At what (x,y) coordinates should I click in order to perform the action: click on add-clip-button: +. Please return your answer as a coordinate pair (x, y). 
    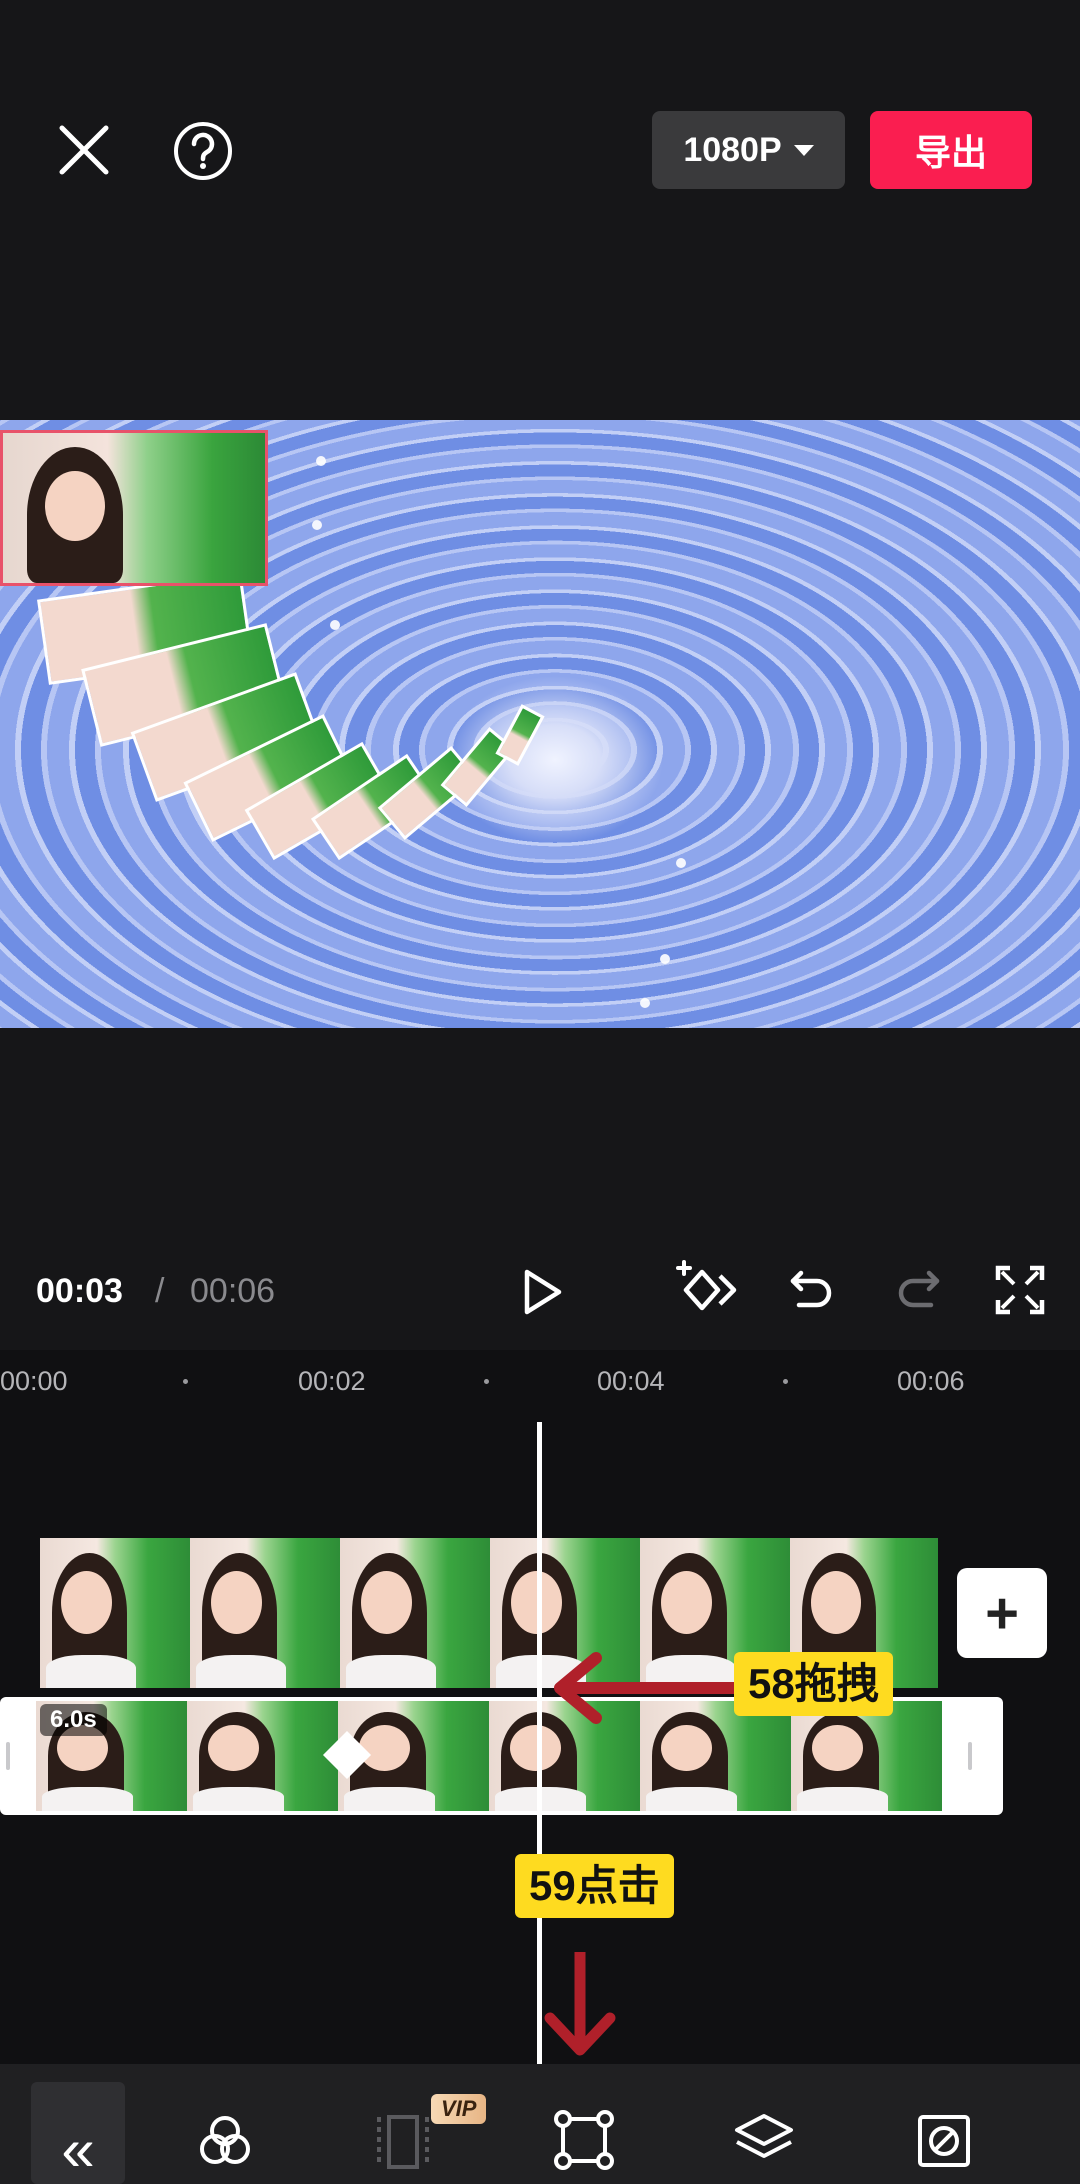
    Looking at the image, I should click on (1002, 1613).